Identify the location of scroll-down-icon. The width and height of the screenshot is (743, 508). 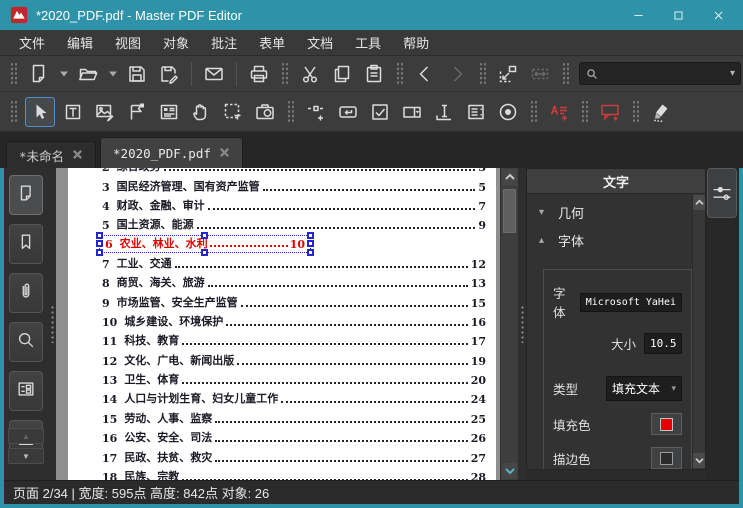
(509, 471).